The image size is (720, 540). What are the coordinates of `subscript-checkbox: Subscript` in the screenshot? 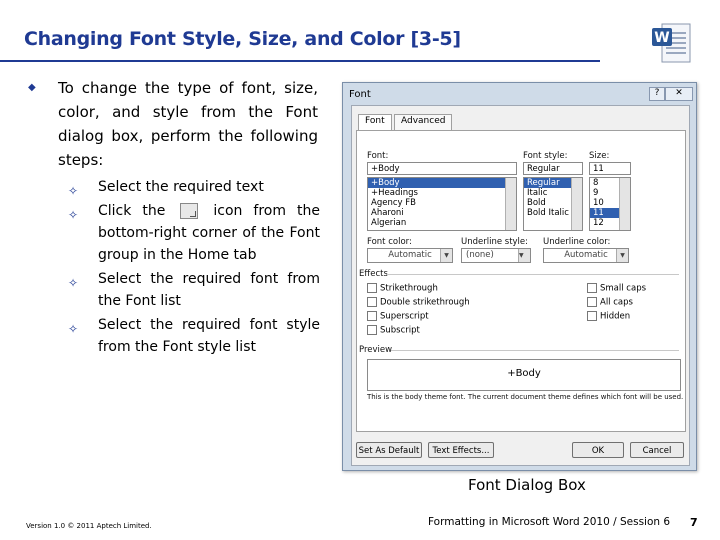 It's located at (393, 330).